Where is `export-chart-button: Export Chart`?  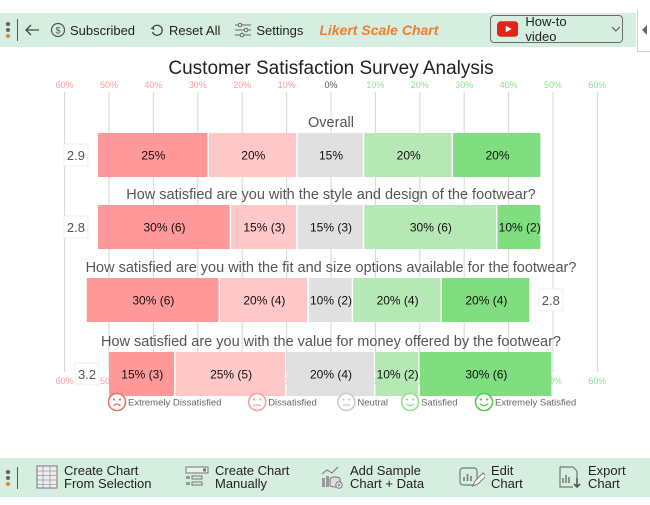 export-chart-button: Export Chart is located at coordinates (592, 477).